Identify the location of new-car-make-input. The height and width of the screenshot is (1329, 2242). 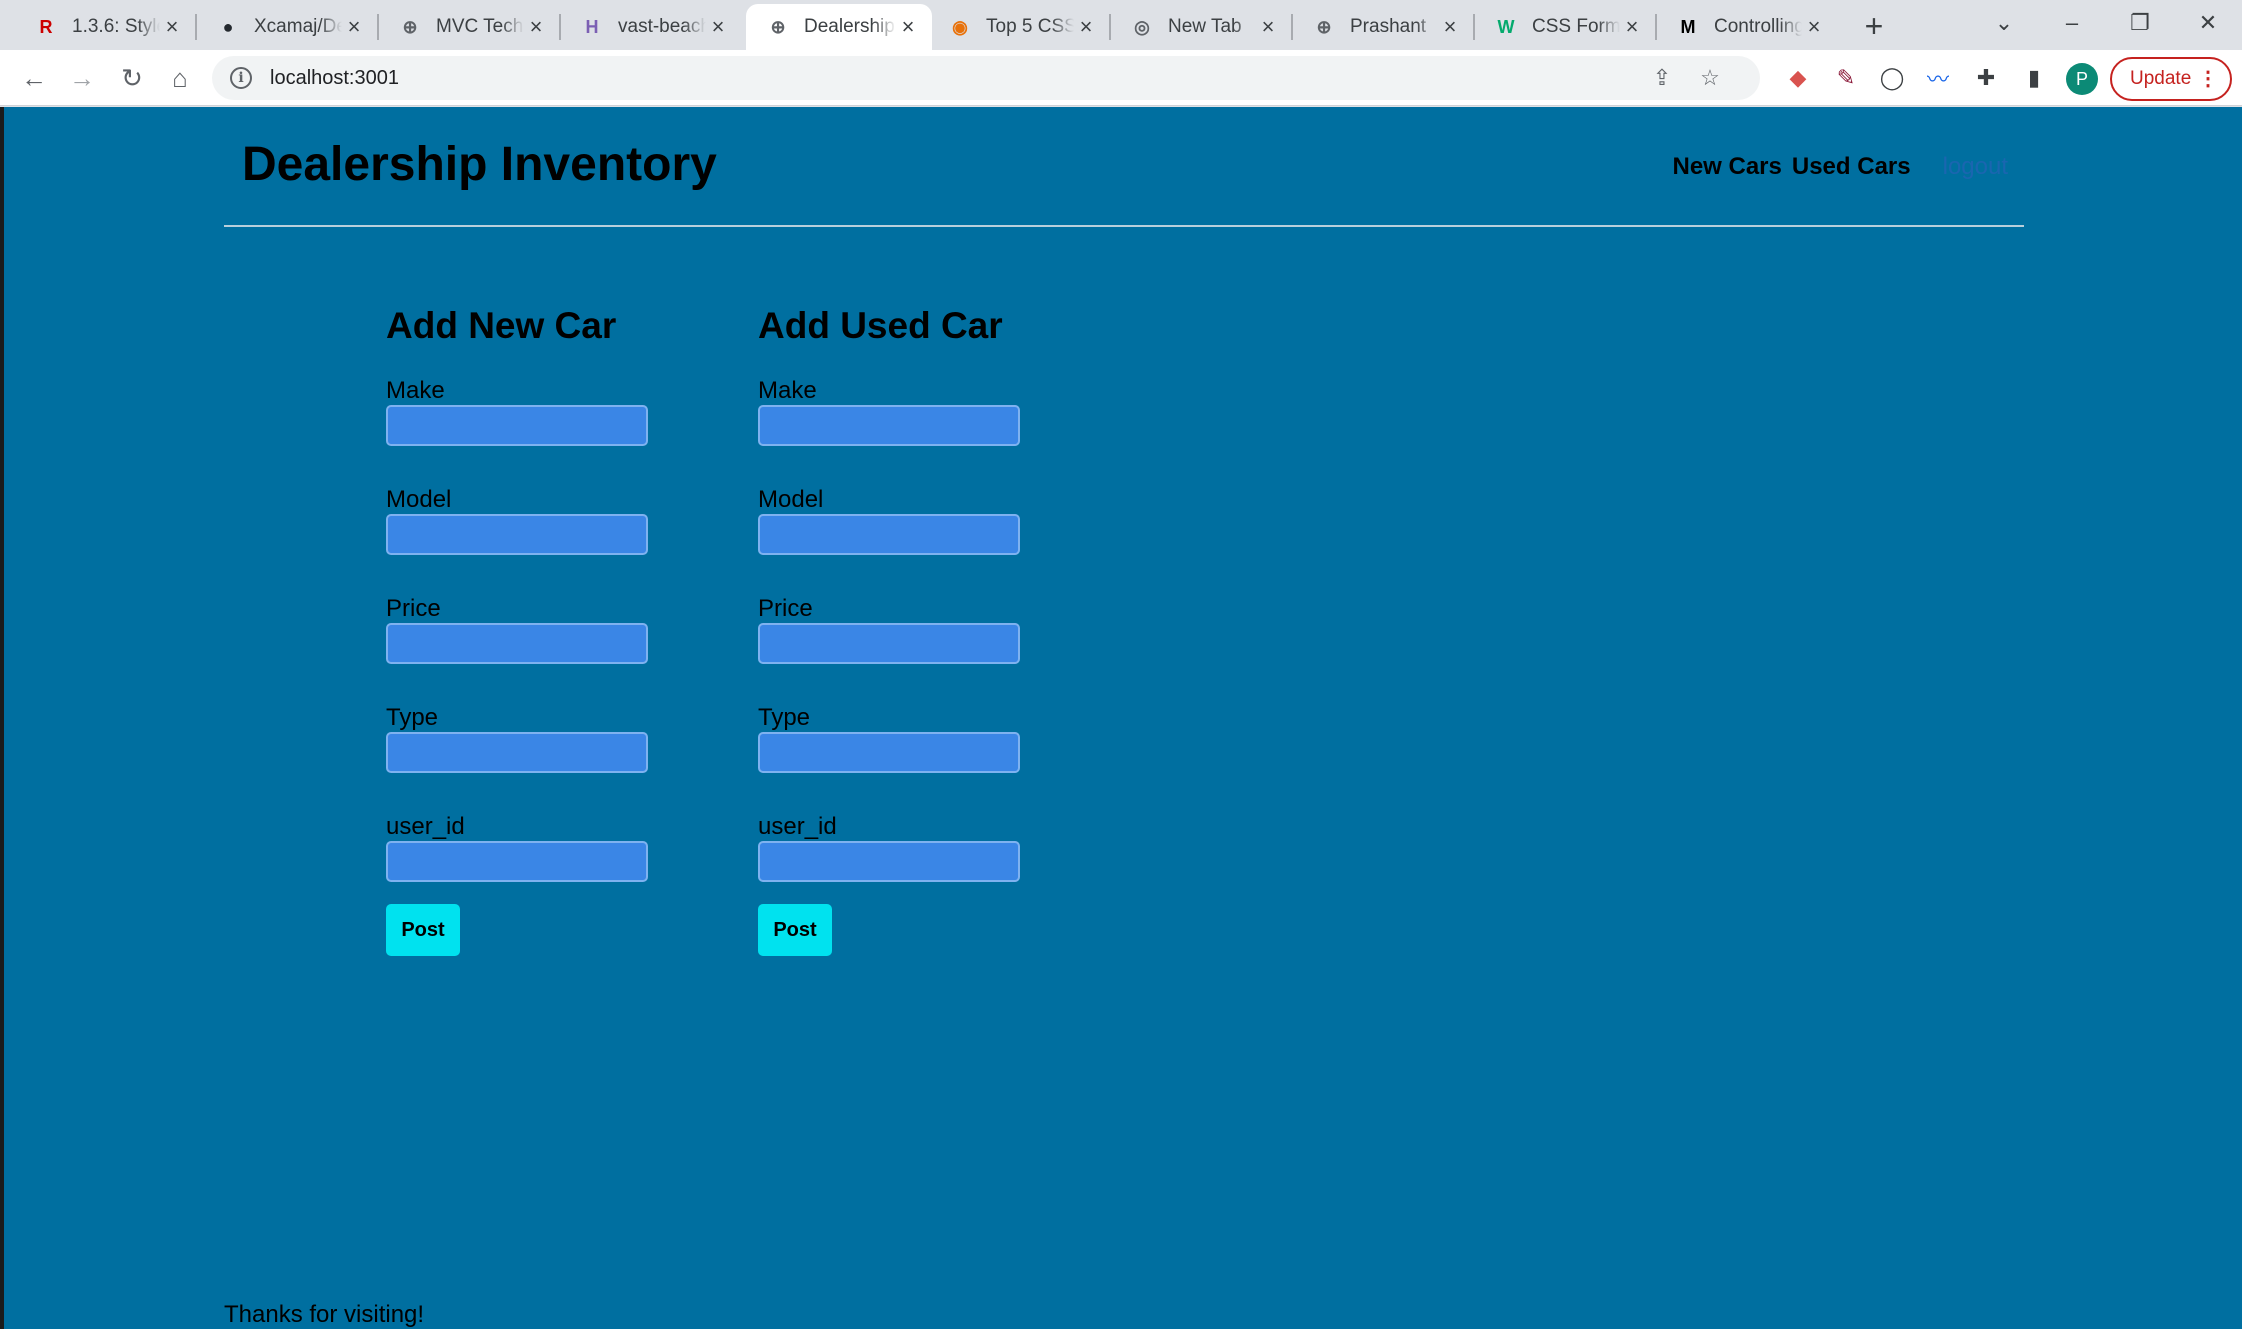
(517, 425).